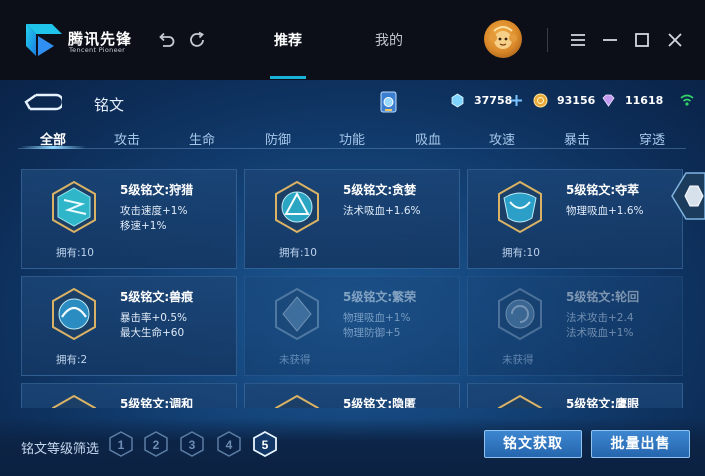 The height and width of the screenshot is (476, 705). What do you see at coordinates (642, 40) in the screenshot?
I see `maximize-icon` at bounding box center [642, 40].